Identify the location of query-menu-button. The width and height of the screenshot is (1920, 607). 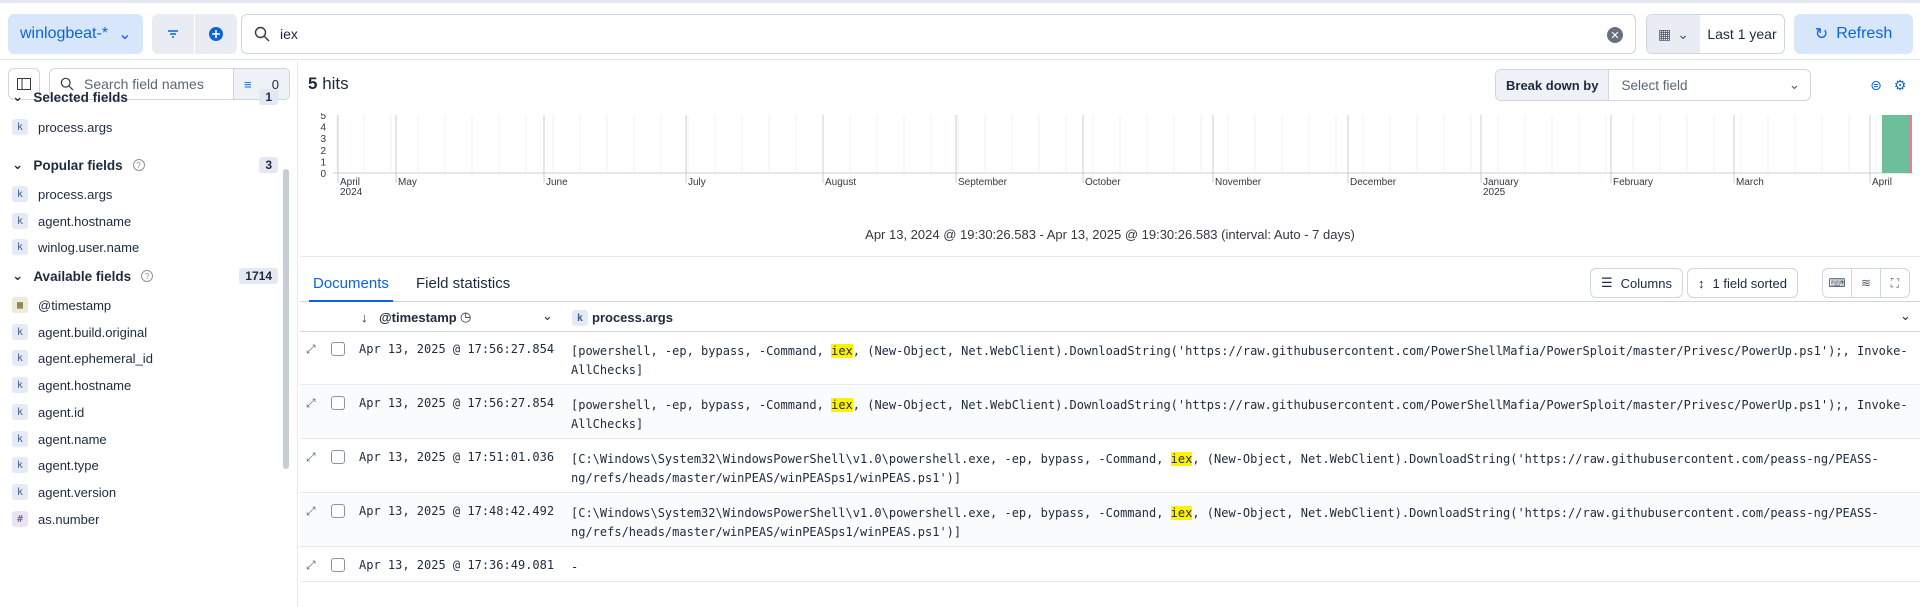
(173, 34).